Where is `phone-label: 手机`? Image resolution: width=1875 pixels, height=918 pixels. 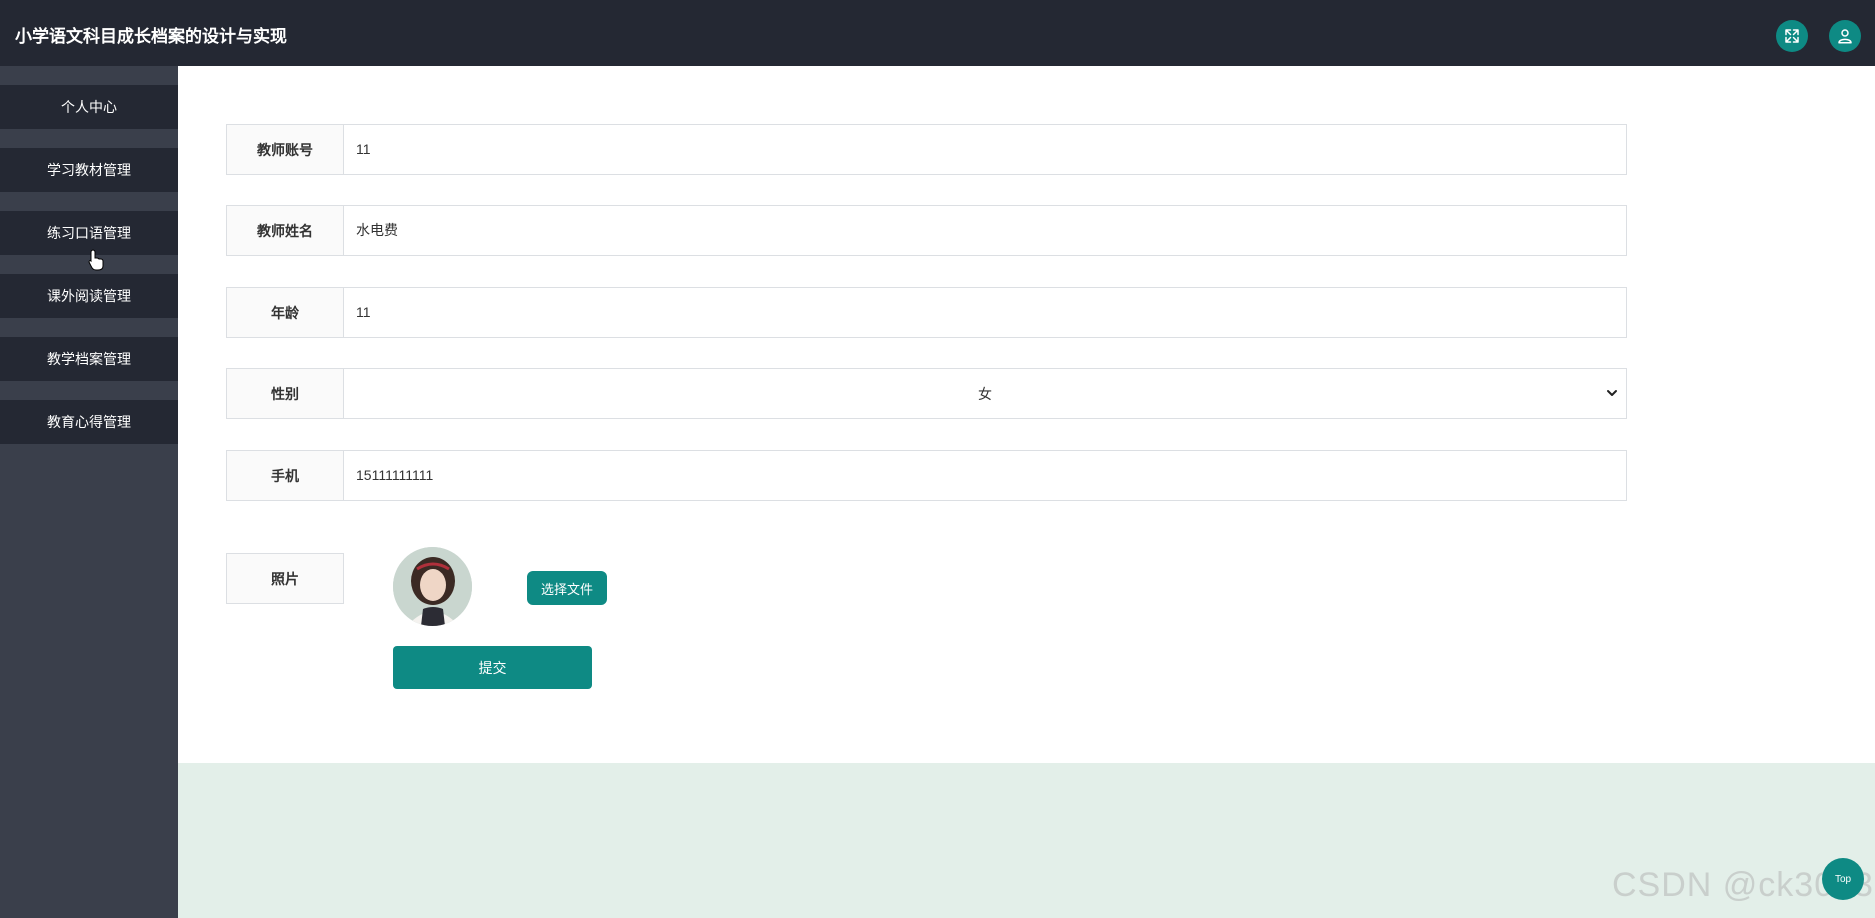 phone-label: 手机 is located at coordinates (285, 475).